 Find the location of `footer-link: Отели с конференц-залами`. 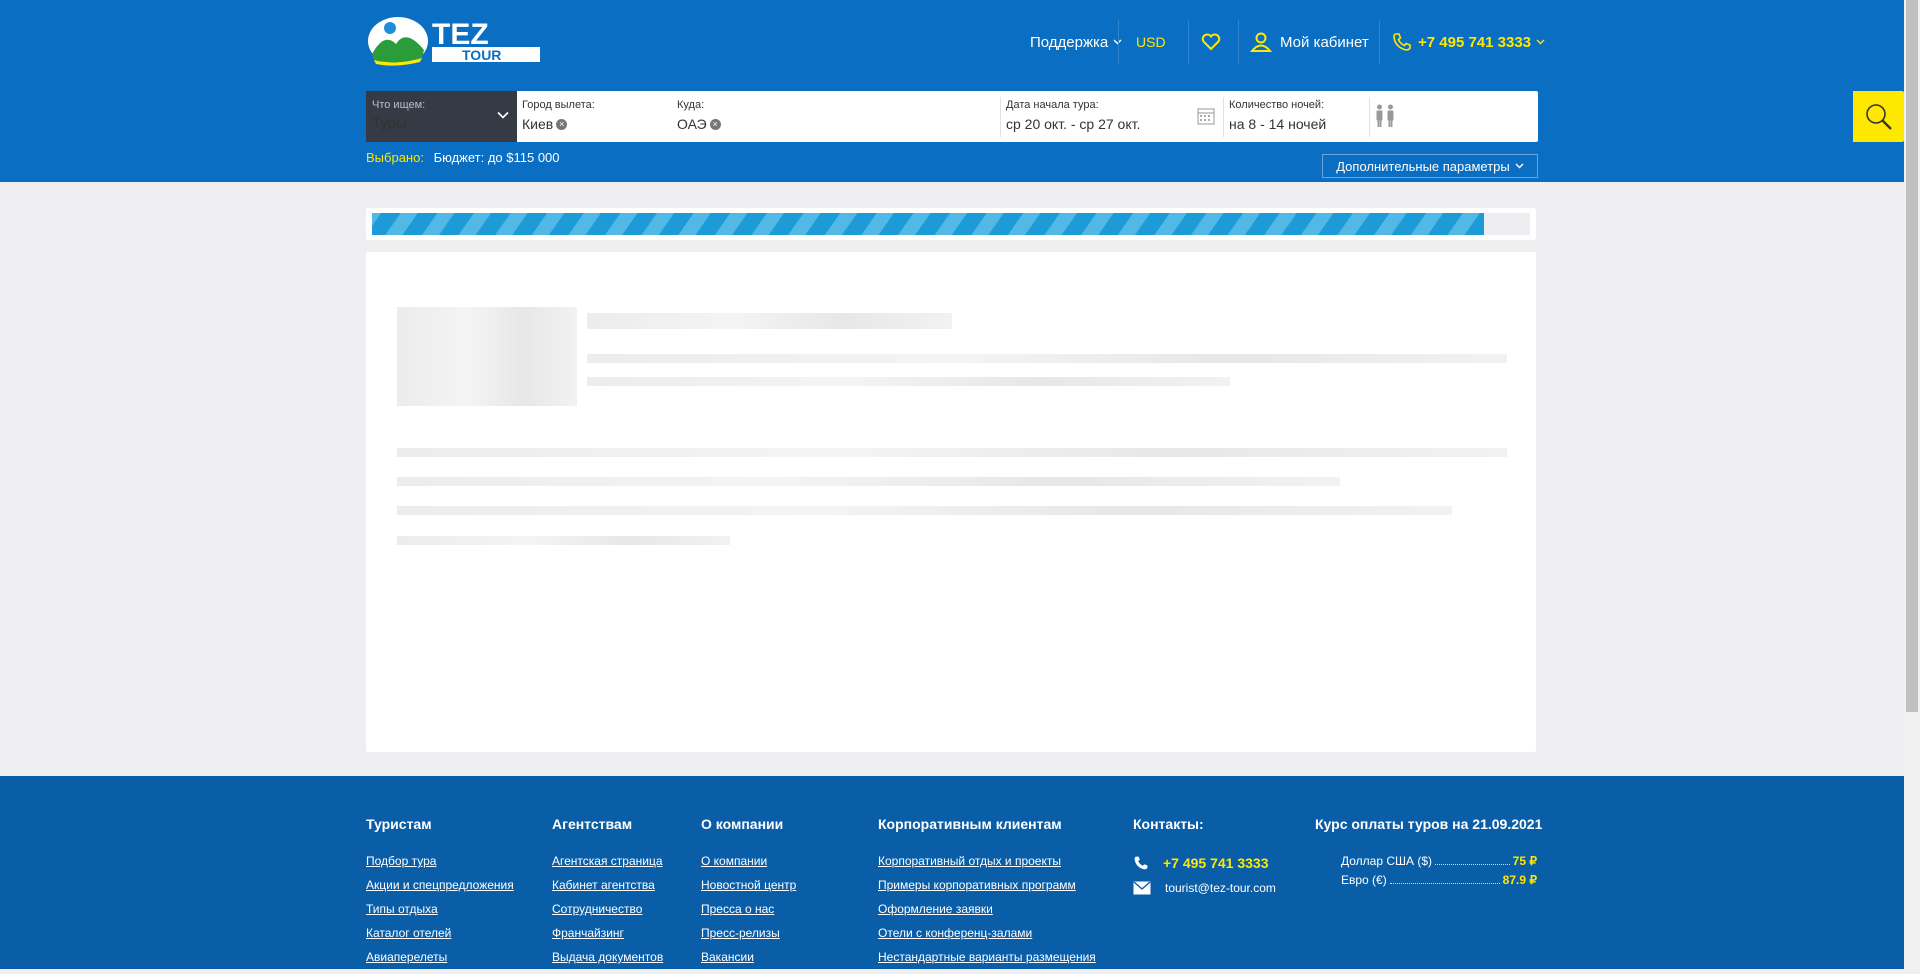

footer-link: Отели с конференц-залами is located at coordinates (987, 934).